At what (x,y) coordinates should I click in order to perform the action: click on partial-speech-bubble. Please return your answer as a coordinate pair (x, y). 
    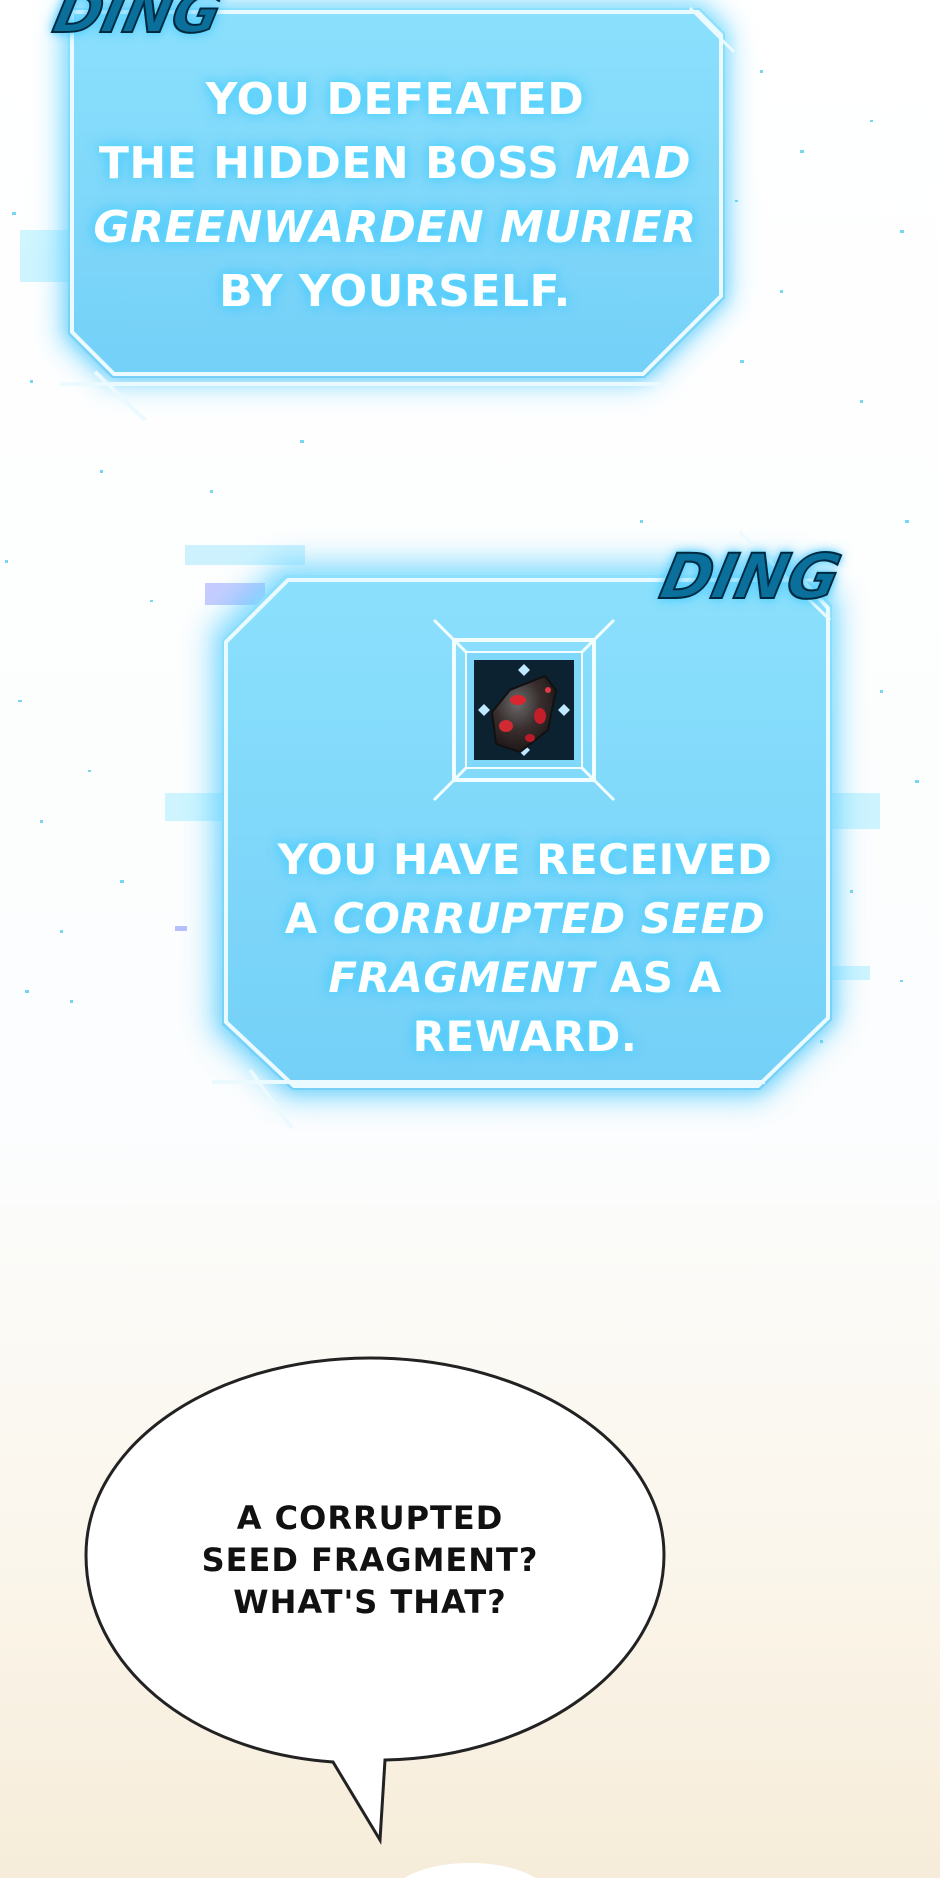
    Looking at the image, I should click on (470, 1870).